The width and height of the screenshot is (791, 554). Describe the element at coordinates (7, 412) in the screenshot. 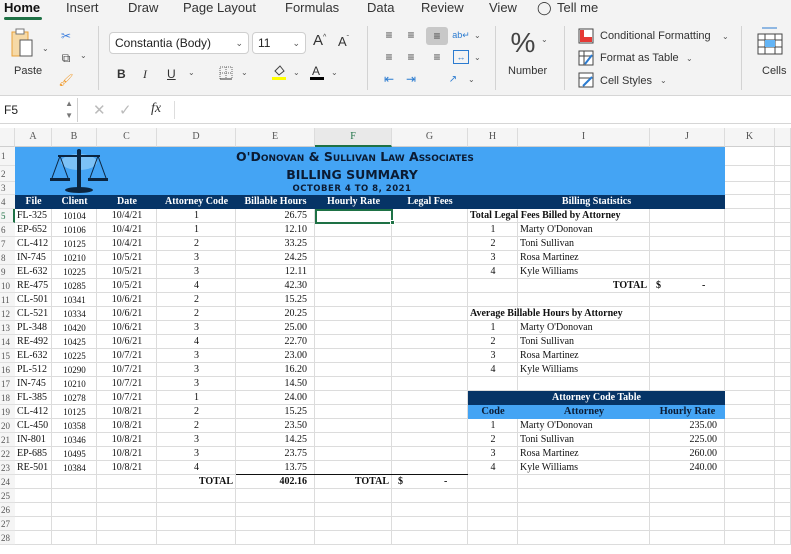

I see `row-header-19: 19` at that location.